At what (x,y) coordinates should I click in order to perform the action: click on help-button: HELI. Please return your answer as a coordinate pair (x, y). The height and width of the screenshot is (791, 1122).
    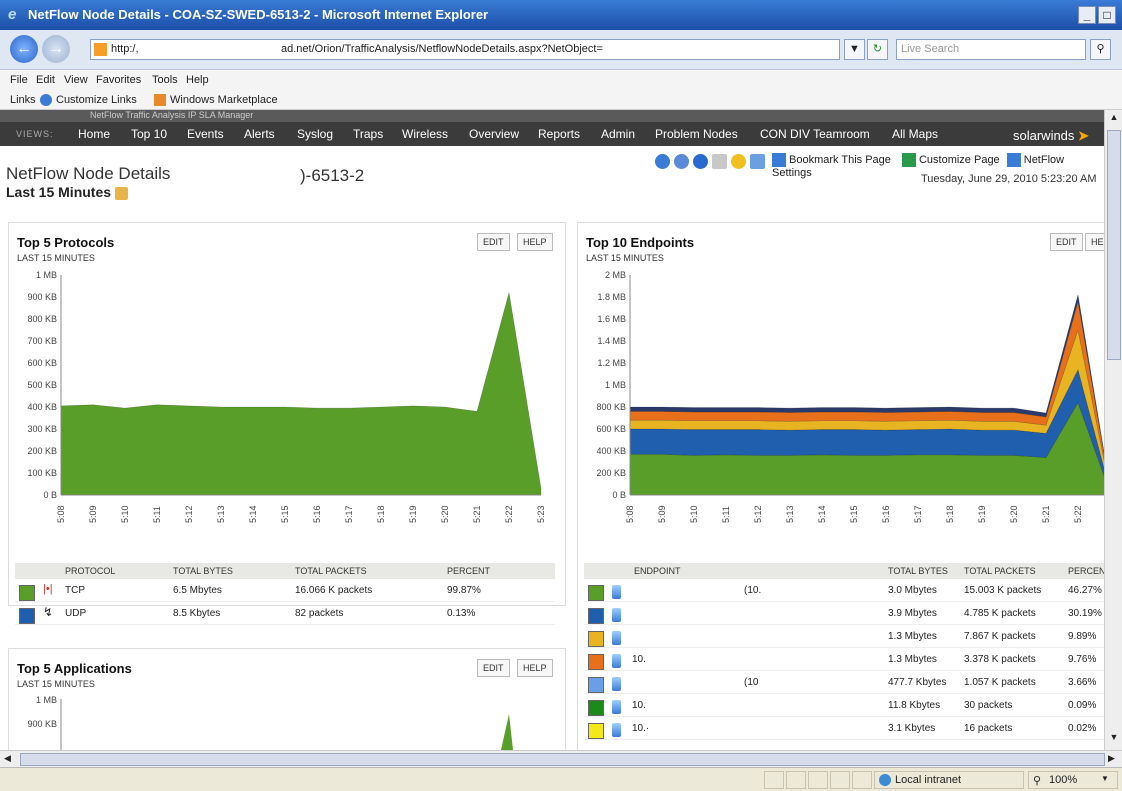
    Looking at the image, I should click on (1094, 242).